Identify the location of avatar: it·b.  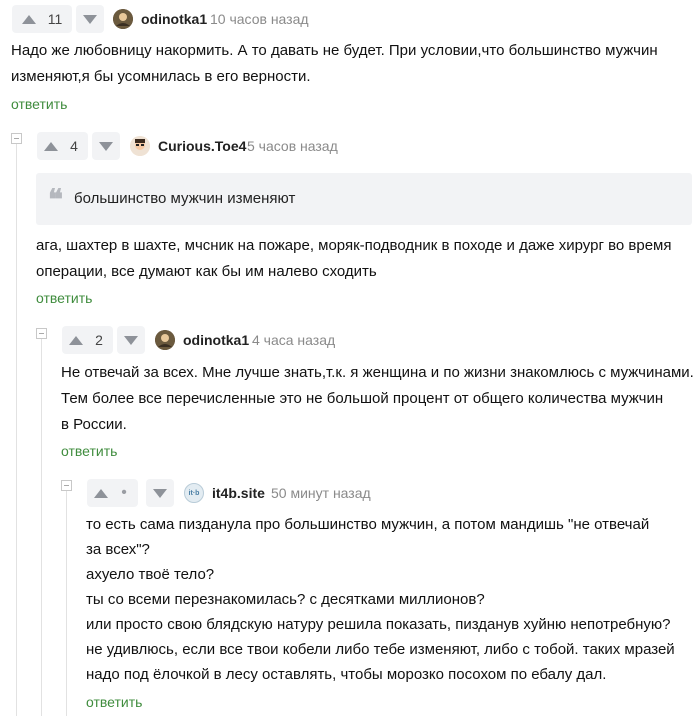
(194, 493).